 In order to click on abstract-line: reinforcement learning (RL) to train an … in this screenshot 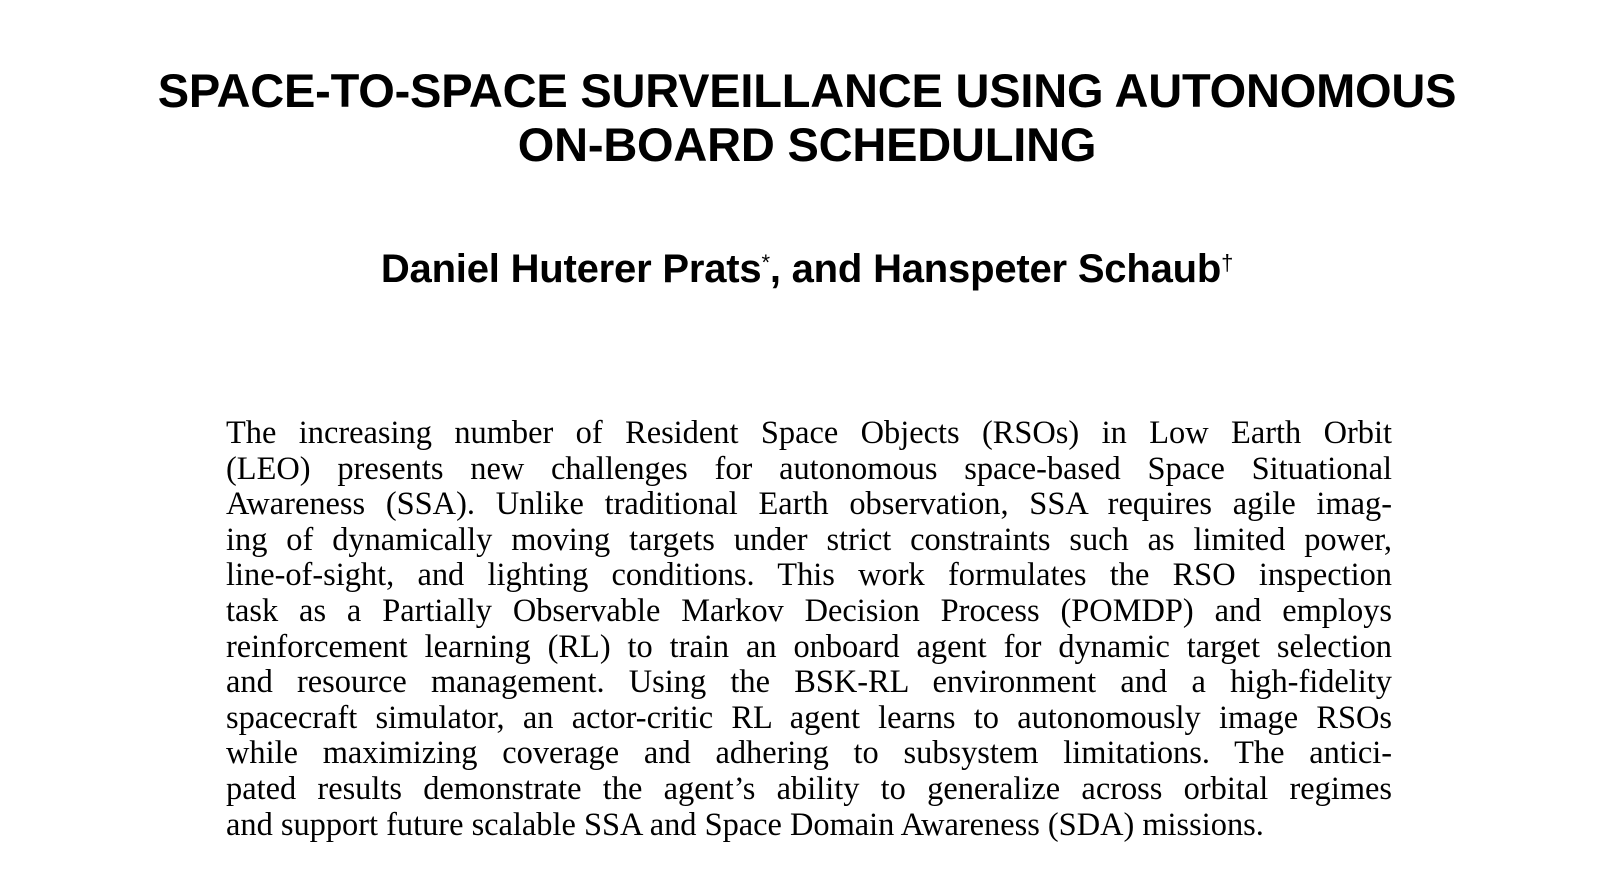, I will do `click(809, 646)`.